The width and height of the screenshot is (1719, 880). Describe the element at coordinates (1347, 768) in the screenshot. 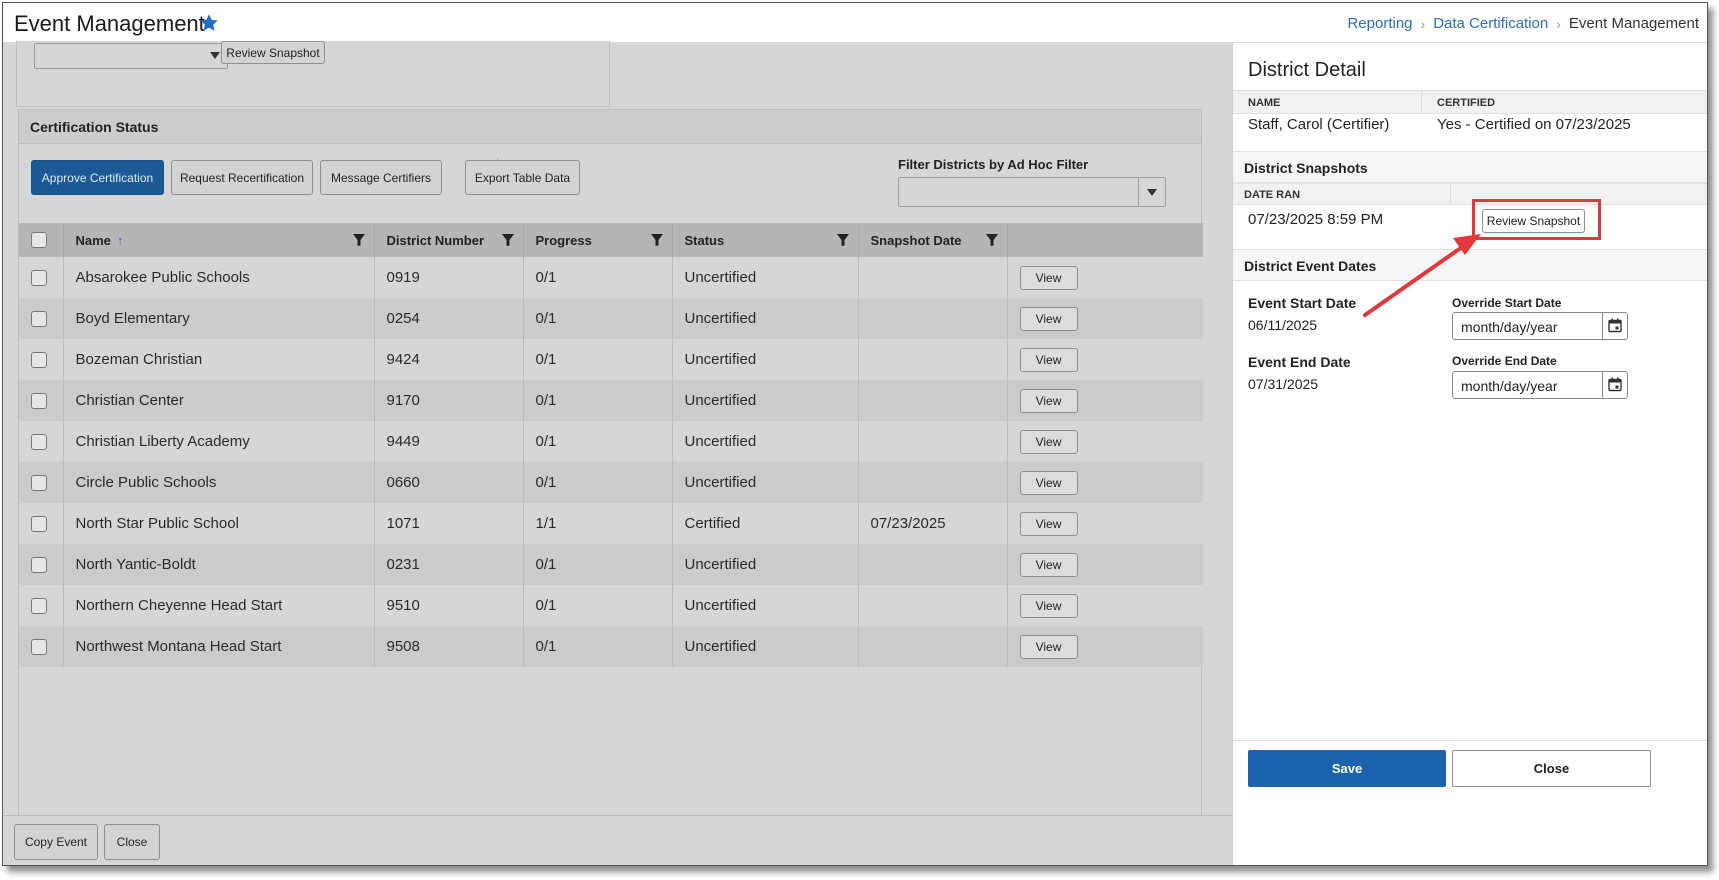

I see `save-button: Save` at that location.